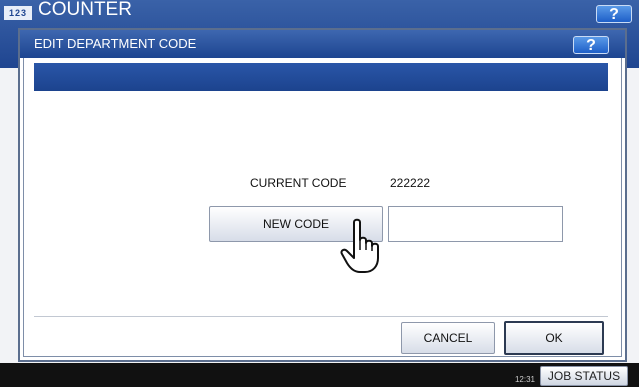  I want to click on cancel-button: CANCEL, so click(448, 338).